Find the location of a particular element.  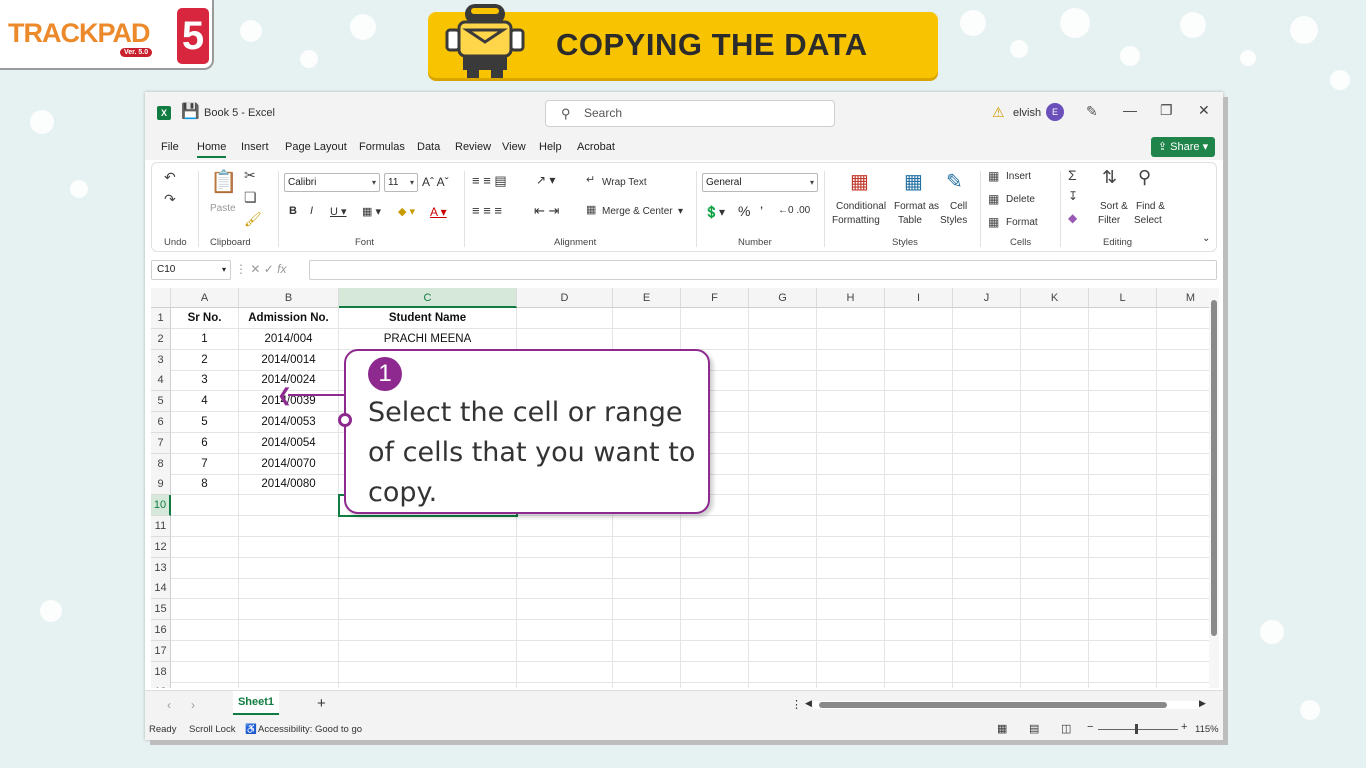

warning-icon: ⚠ is located at coordinates (998, 112).